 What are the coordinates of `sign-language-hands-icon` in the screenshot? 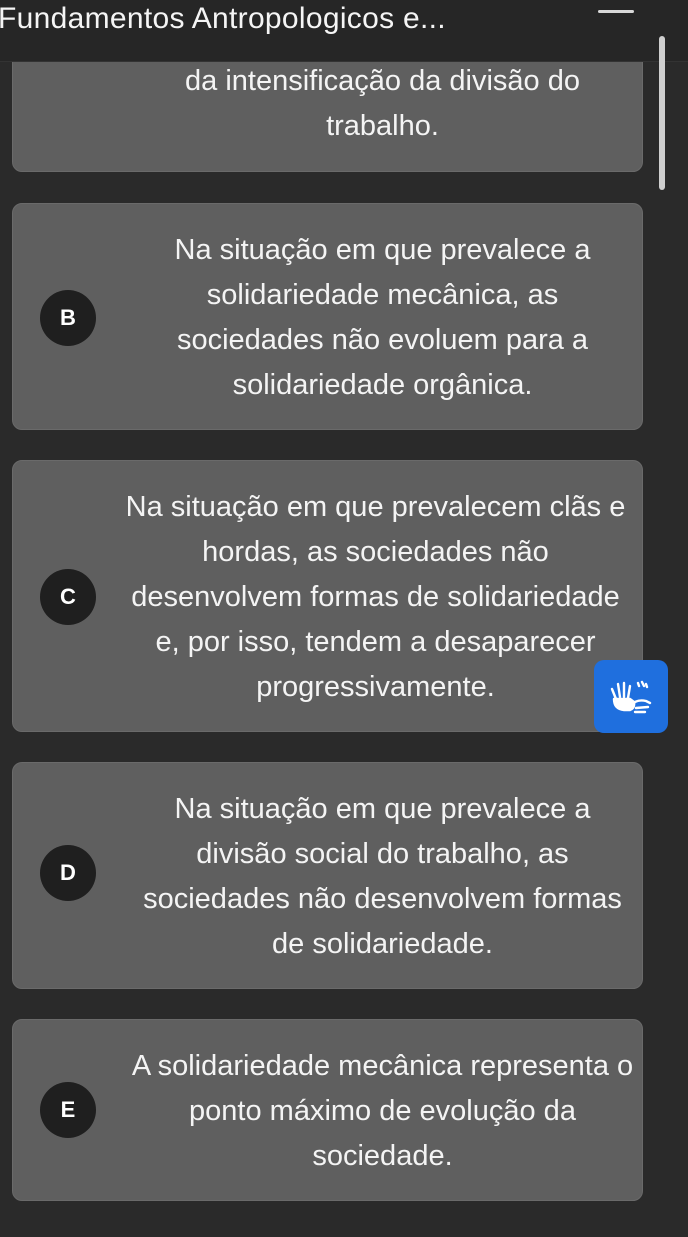 It's located at (631, 696).